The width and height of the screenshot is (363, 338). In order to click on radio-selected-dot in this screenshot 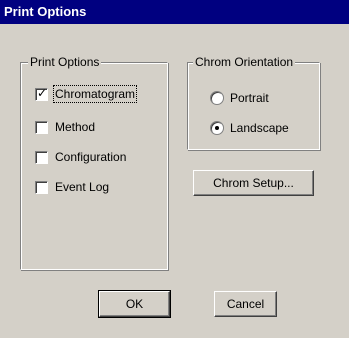, I will do `click(217, 128)`.